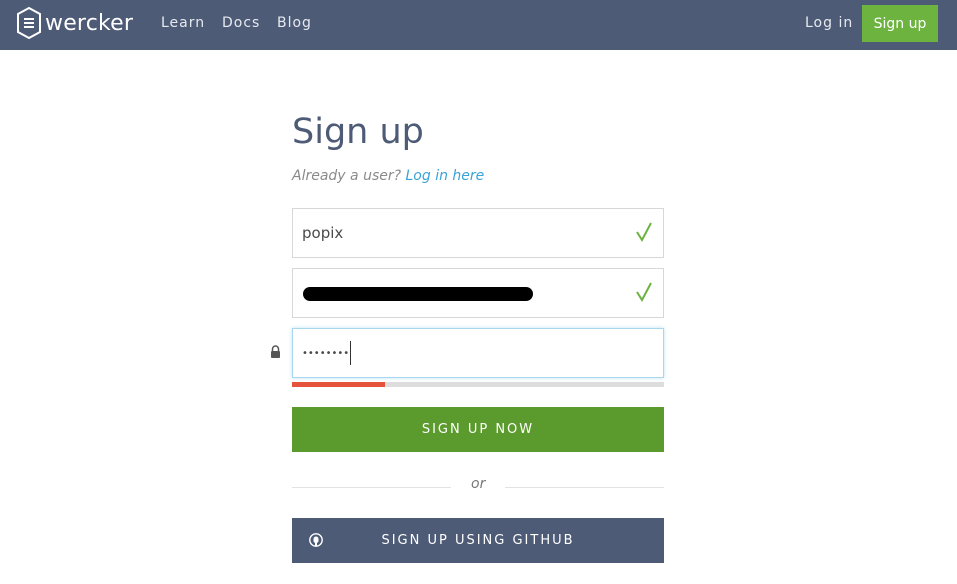 This screenshot has height=584, width=957. What do you see at coordinates (418, 294) in the screenshot?
I see `redaction-bar` at bounding box center [418, 294].